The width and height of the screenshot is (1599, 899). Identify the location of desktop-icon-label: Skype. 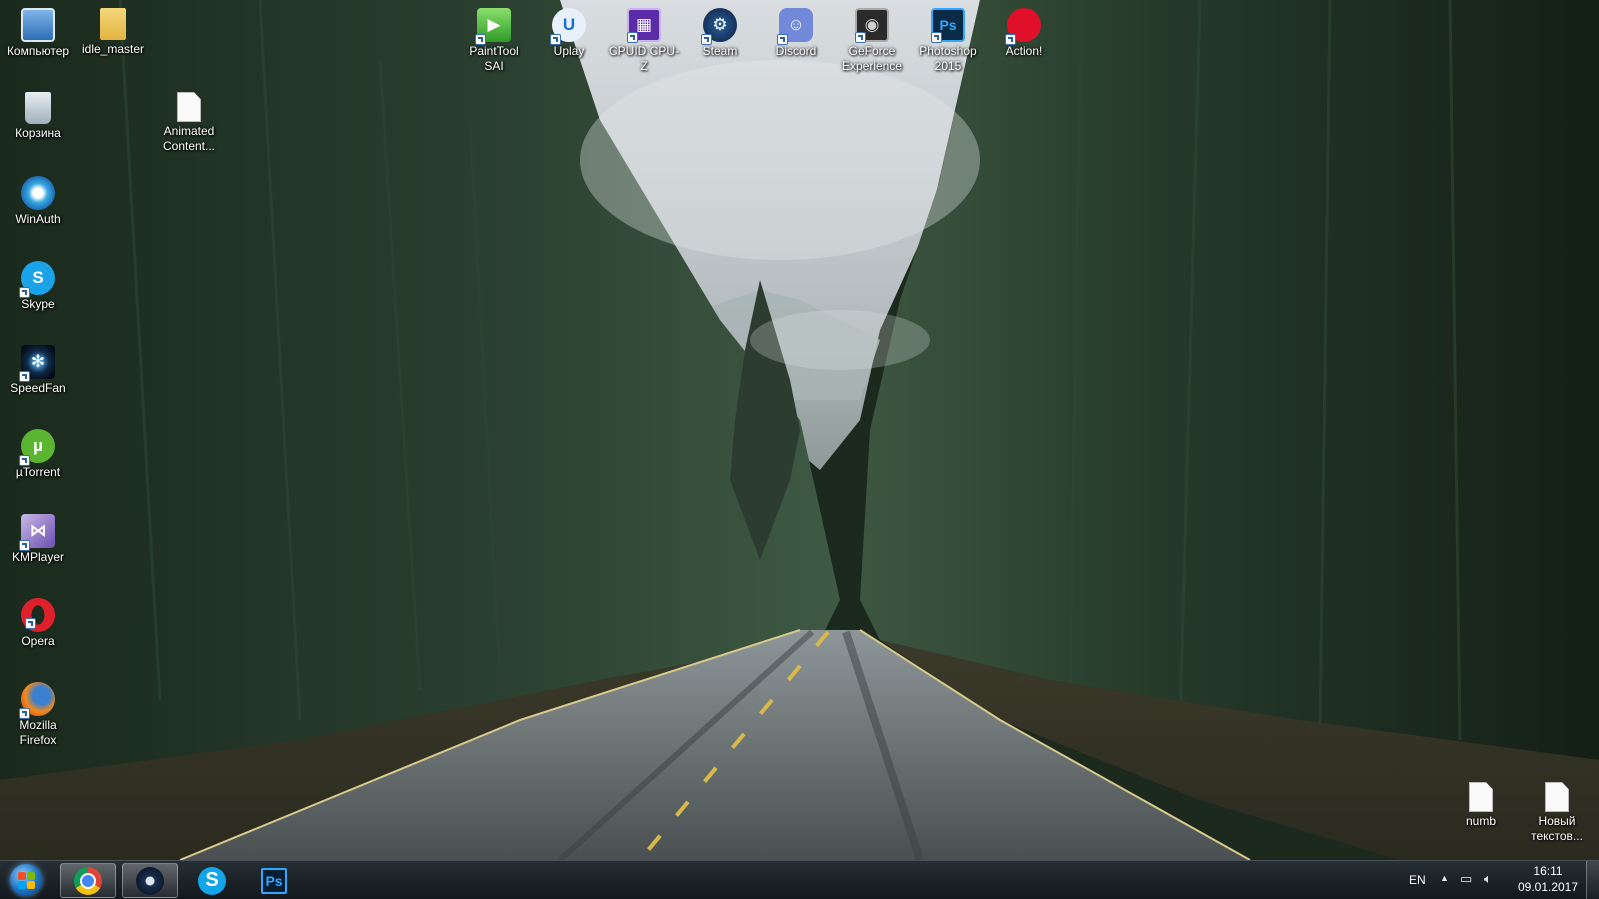
(38, 304).